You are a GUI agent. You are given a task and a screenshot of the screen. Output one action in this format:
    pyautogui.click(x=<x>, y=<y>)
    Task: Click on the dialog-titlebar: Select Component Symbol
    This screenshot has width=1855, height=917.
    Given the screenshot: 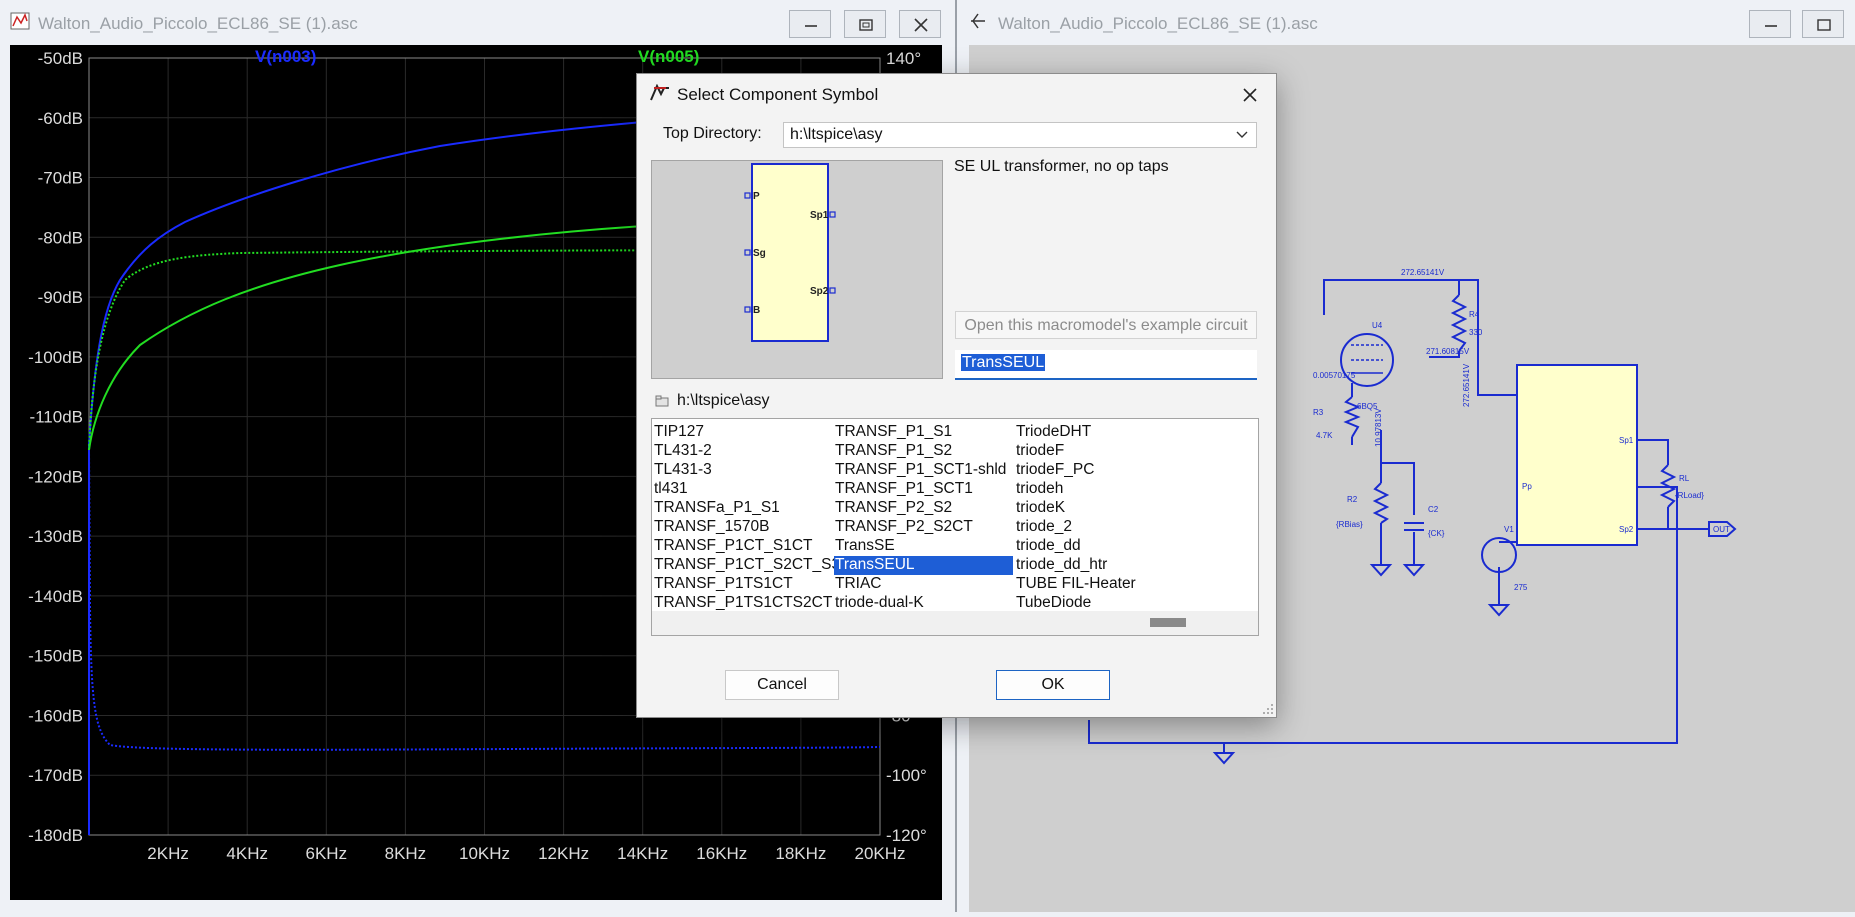 What is the action you would take?
    pyautogui.click(x=956, y=95)
    